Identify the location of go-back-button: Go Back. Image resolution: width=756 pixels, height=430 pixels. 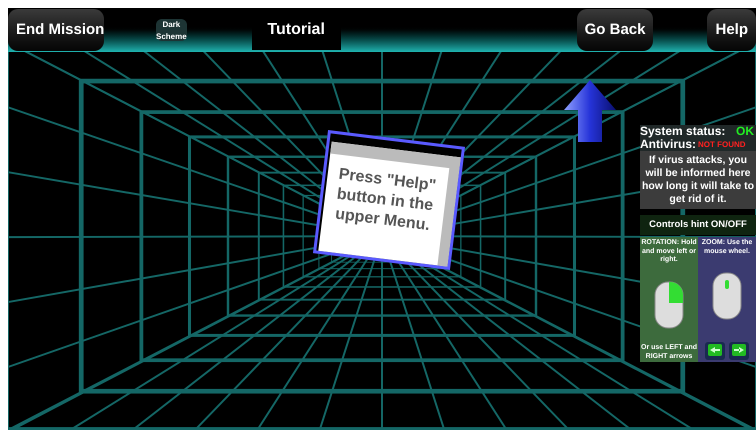
(615, 30).